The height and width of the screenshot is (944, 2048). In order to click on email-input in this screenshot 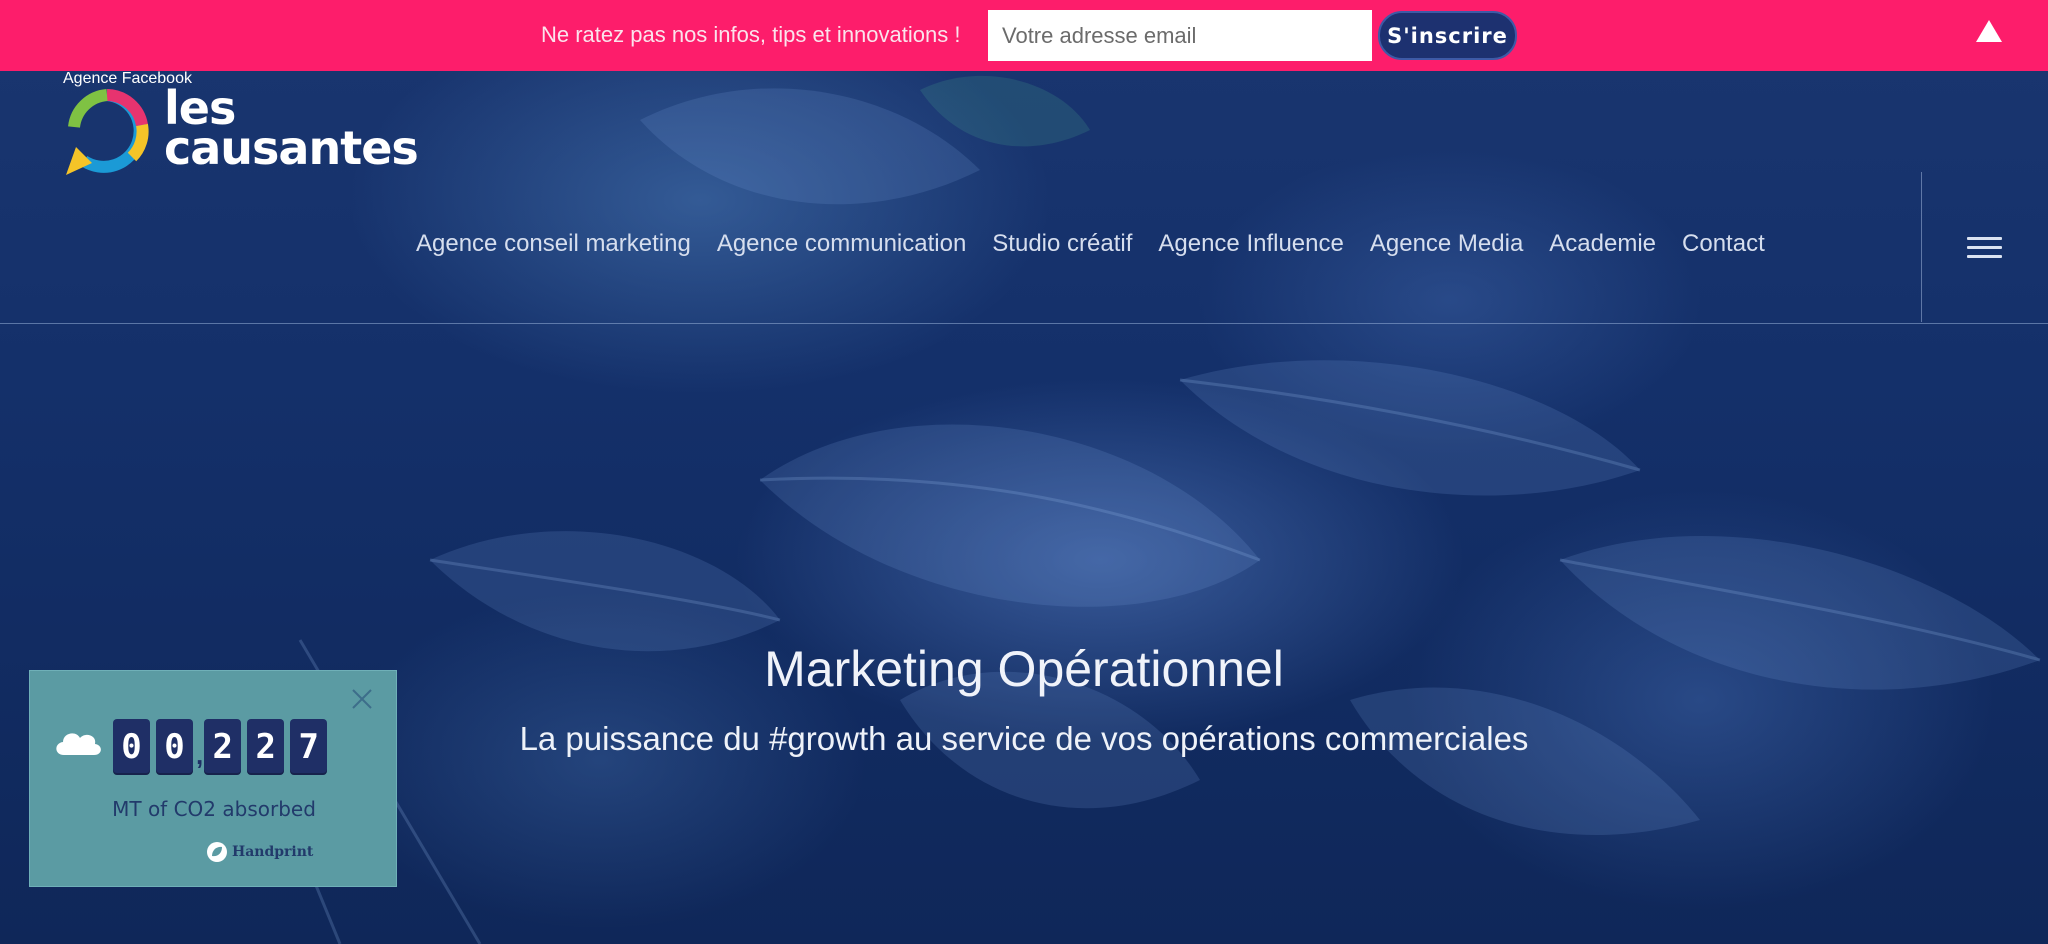, I will do `click(1180, 35)`.